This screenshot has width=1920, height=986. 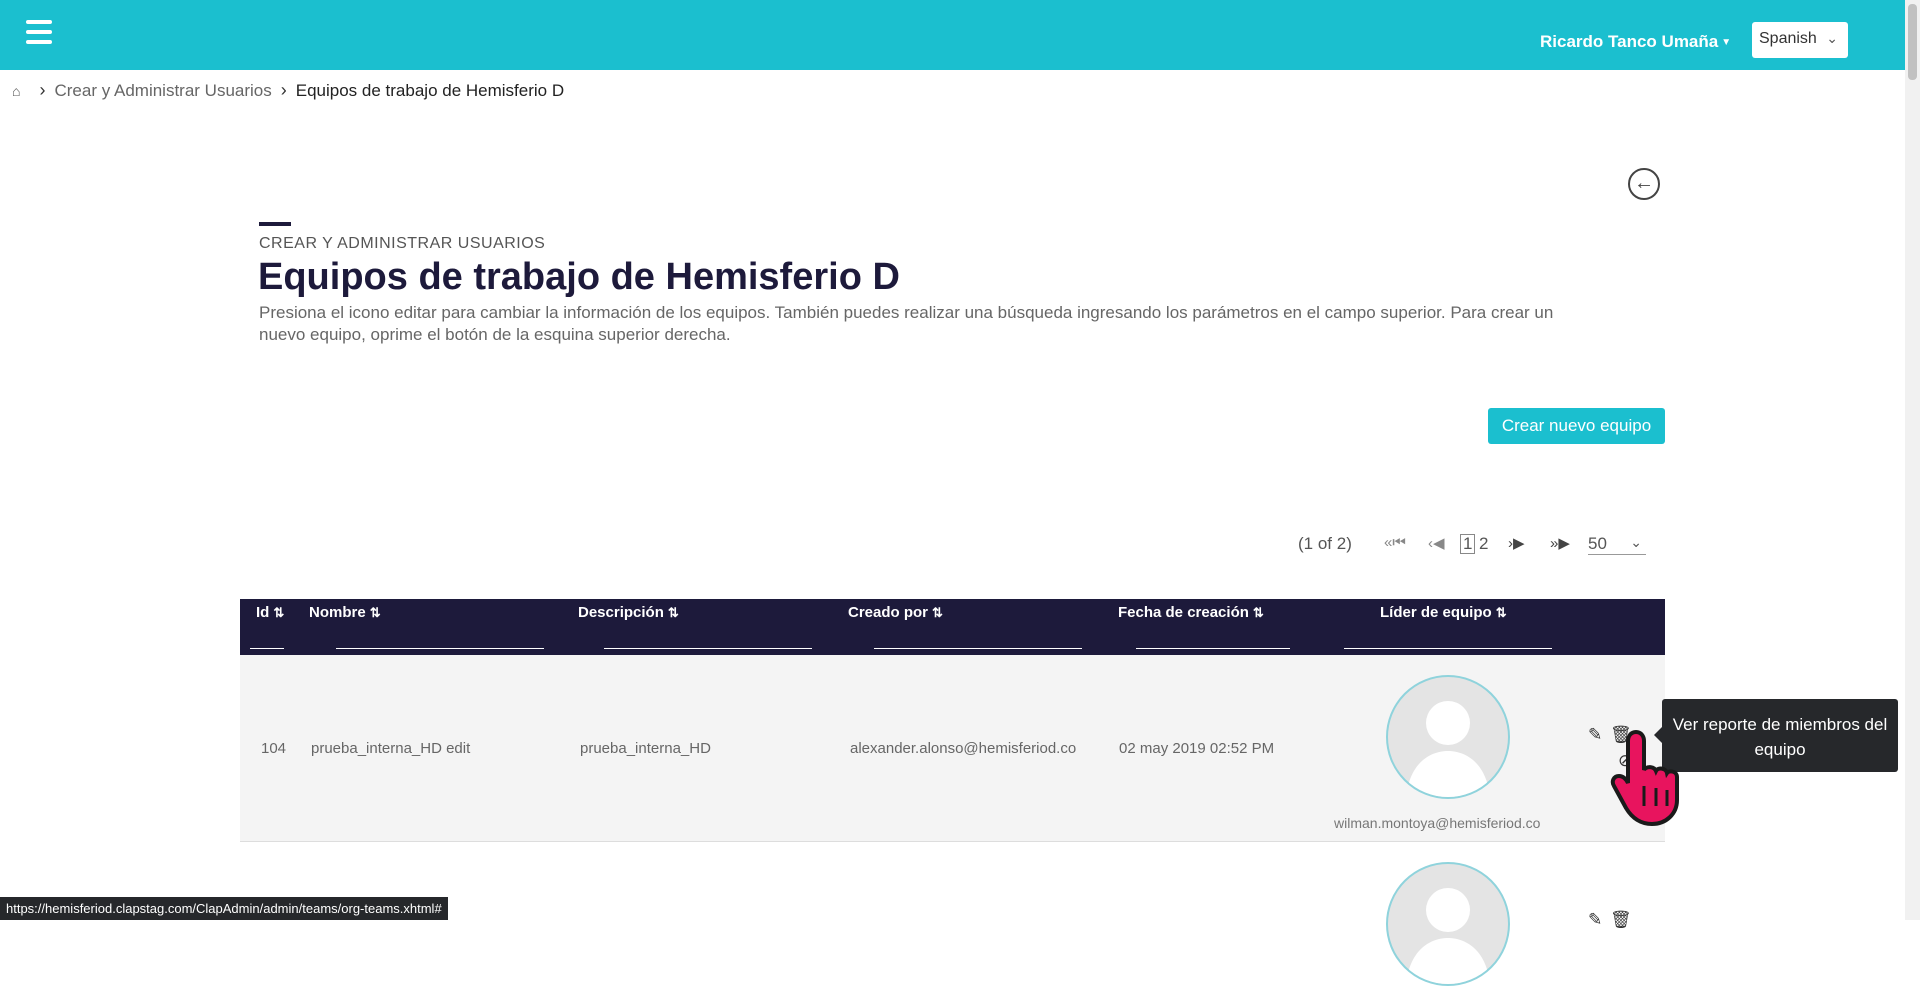 What do you see at coordinates (1726, 43) in the screenshot?
I see `caret-down-icon: ▼` at bounding box center [1726, 43].